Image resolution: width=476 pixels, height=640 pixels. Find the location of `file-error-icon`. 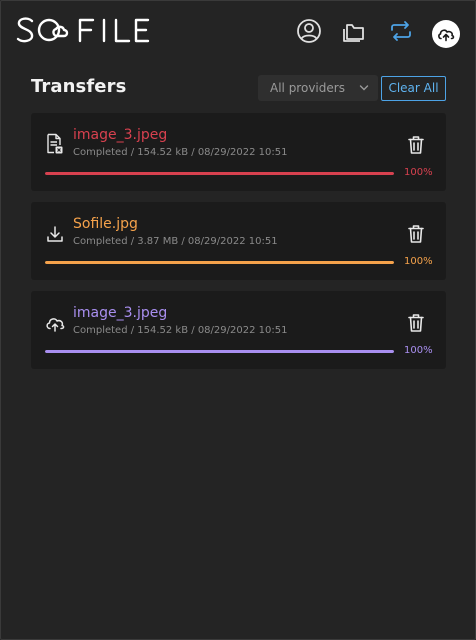

file-error-icon is located at coordinates (55, 144).